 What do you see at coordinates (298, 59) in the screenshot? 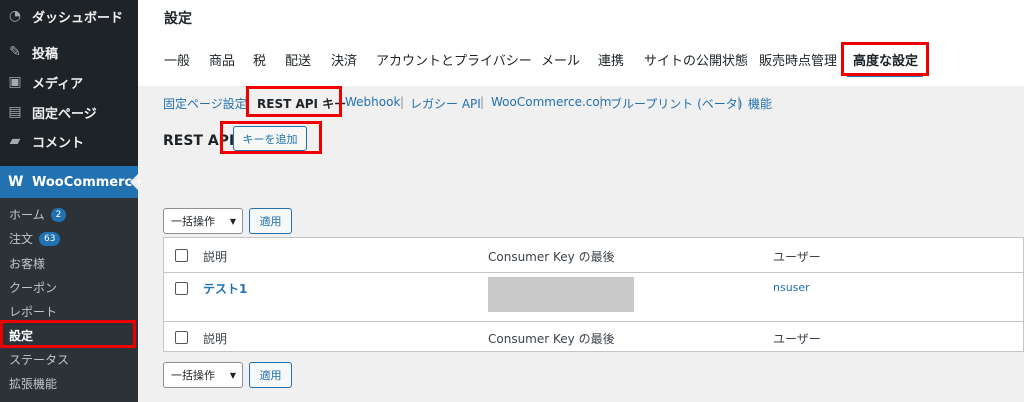
I see `tab-shipping: 配送` at bounding box center [298, 59].